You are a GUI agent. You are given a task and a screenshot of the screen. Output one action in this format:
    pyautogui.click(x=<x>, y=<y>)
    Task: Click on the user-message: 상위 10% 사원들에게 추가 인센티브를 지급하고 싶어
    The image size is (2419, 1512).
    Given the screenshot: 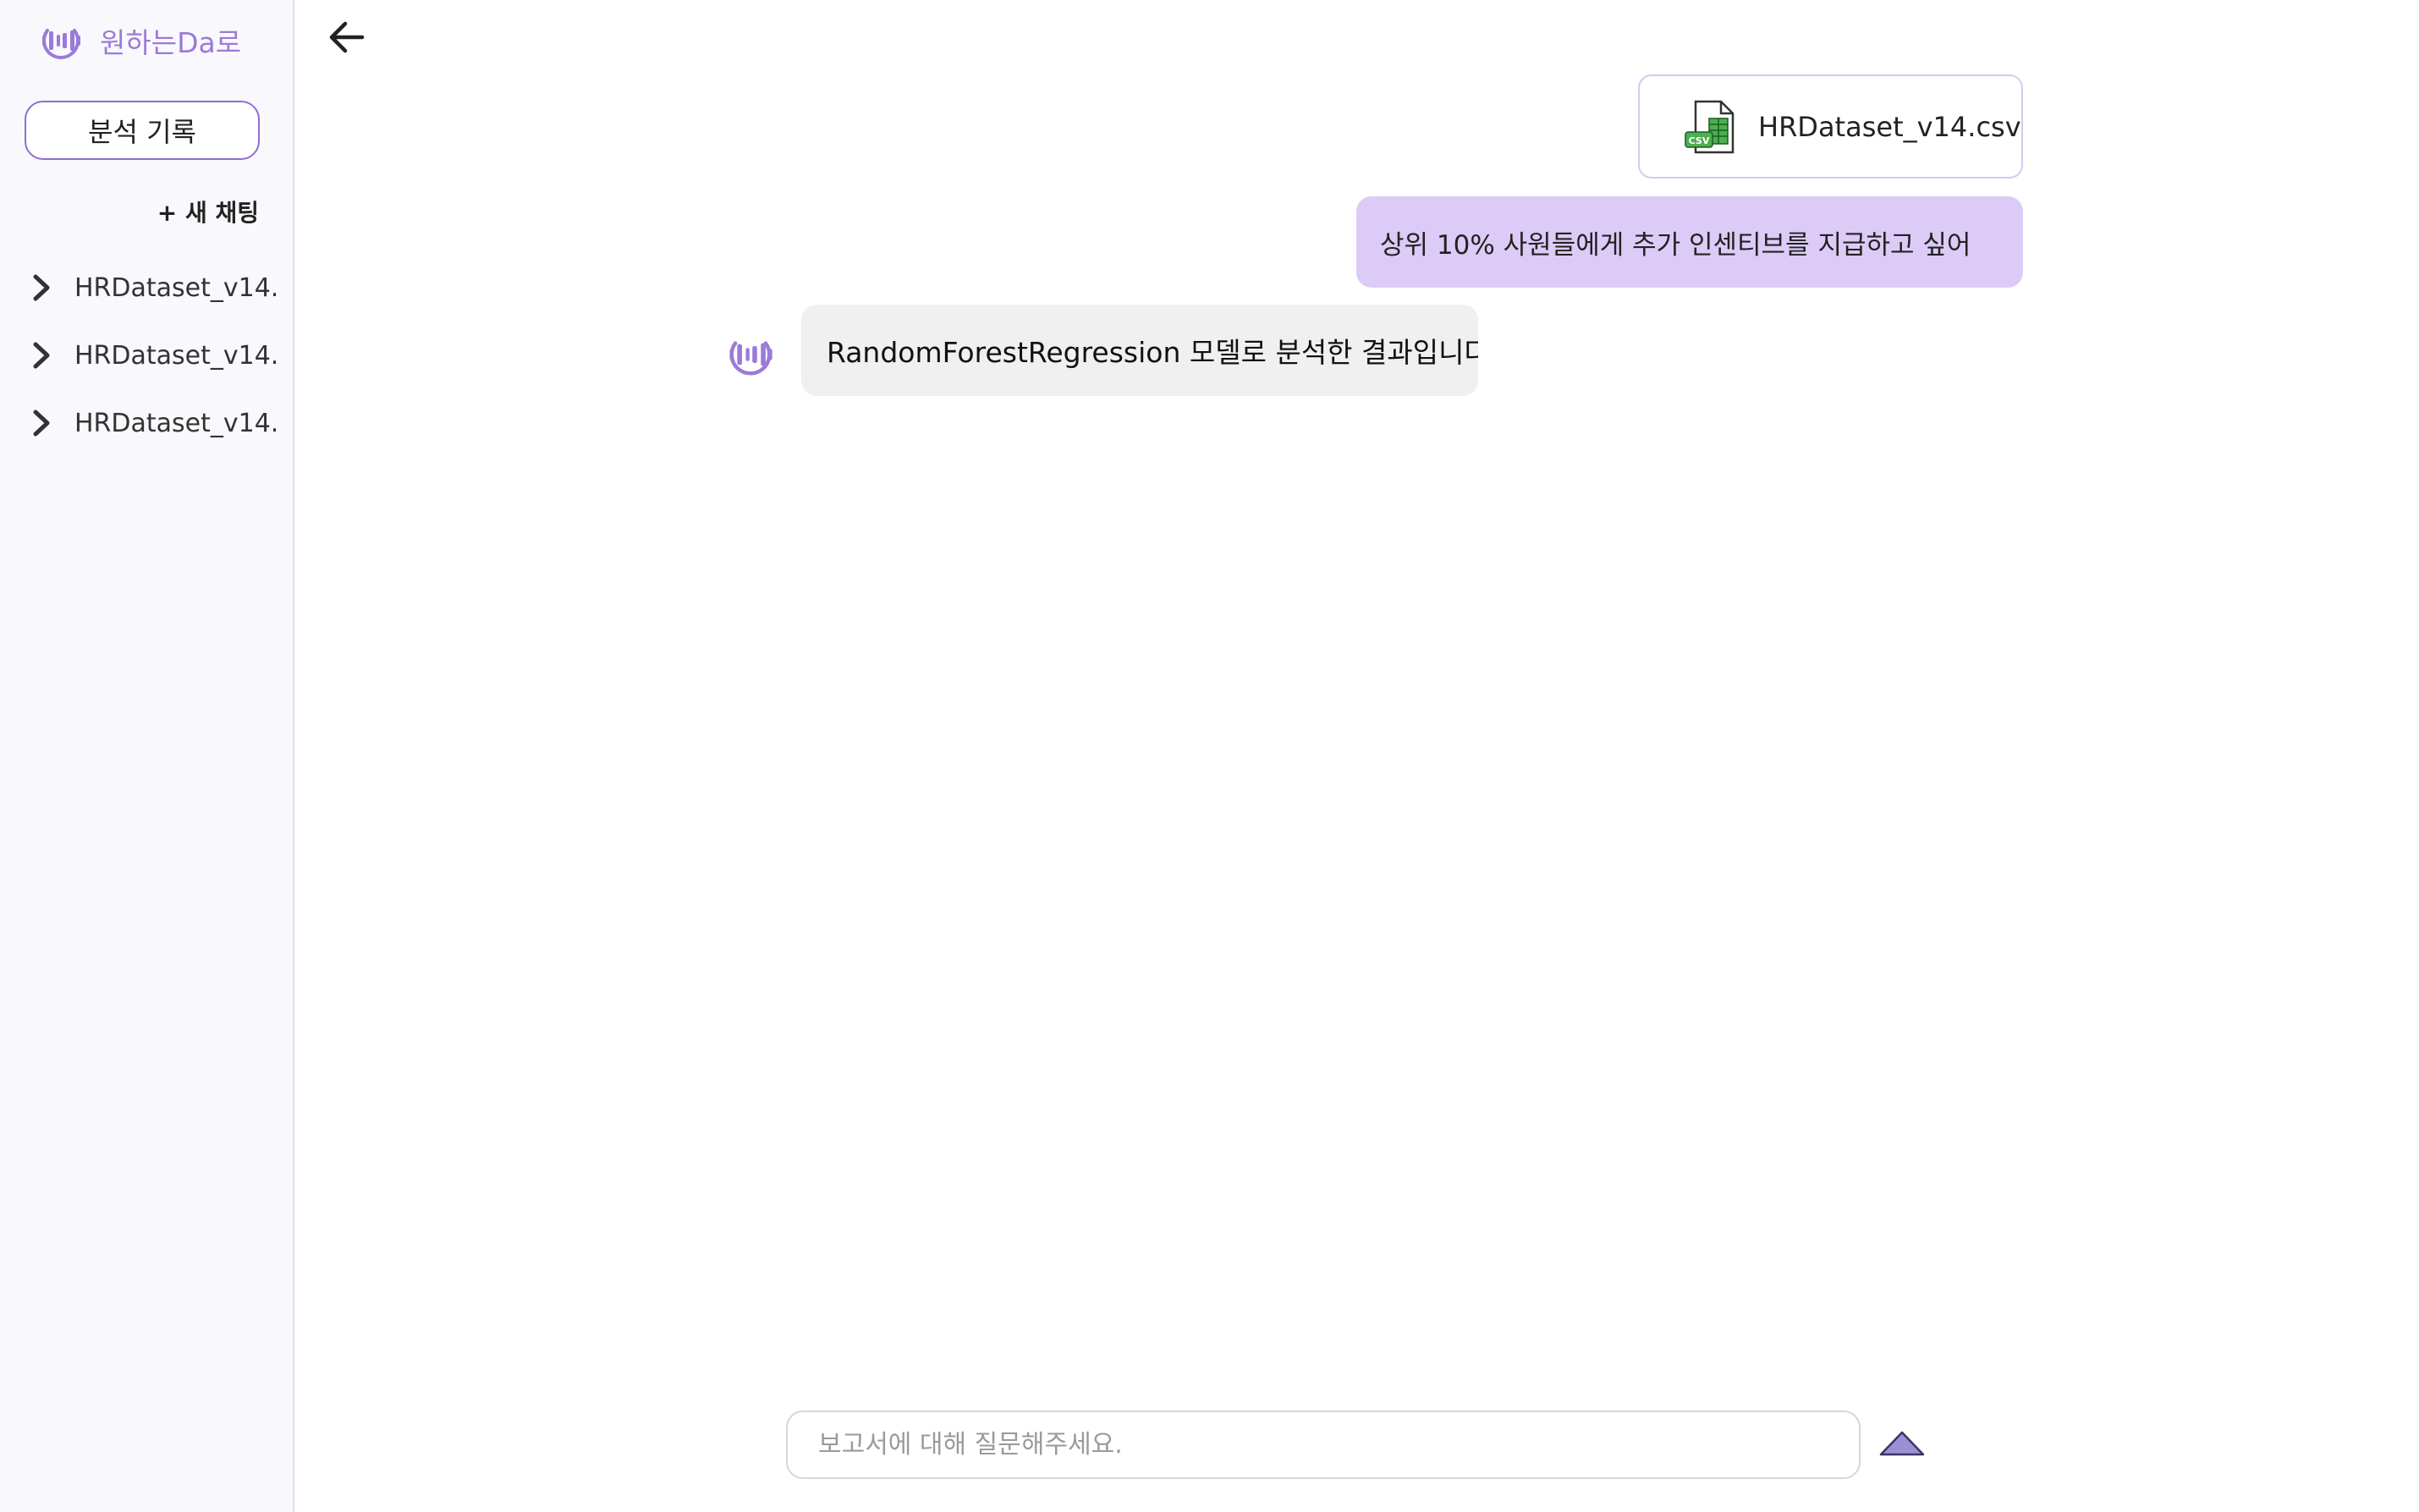 What is the action you would take?
    pyautogui.click(x=1689, y=242)
    